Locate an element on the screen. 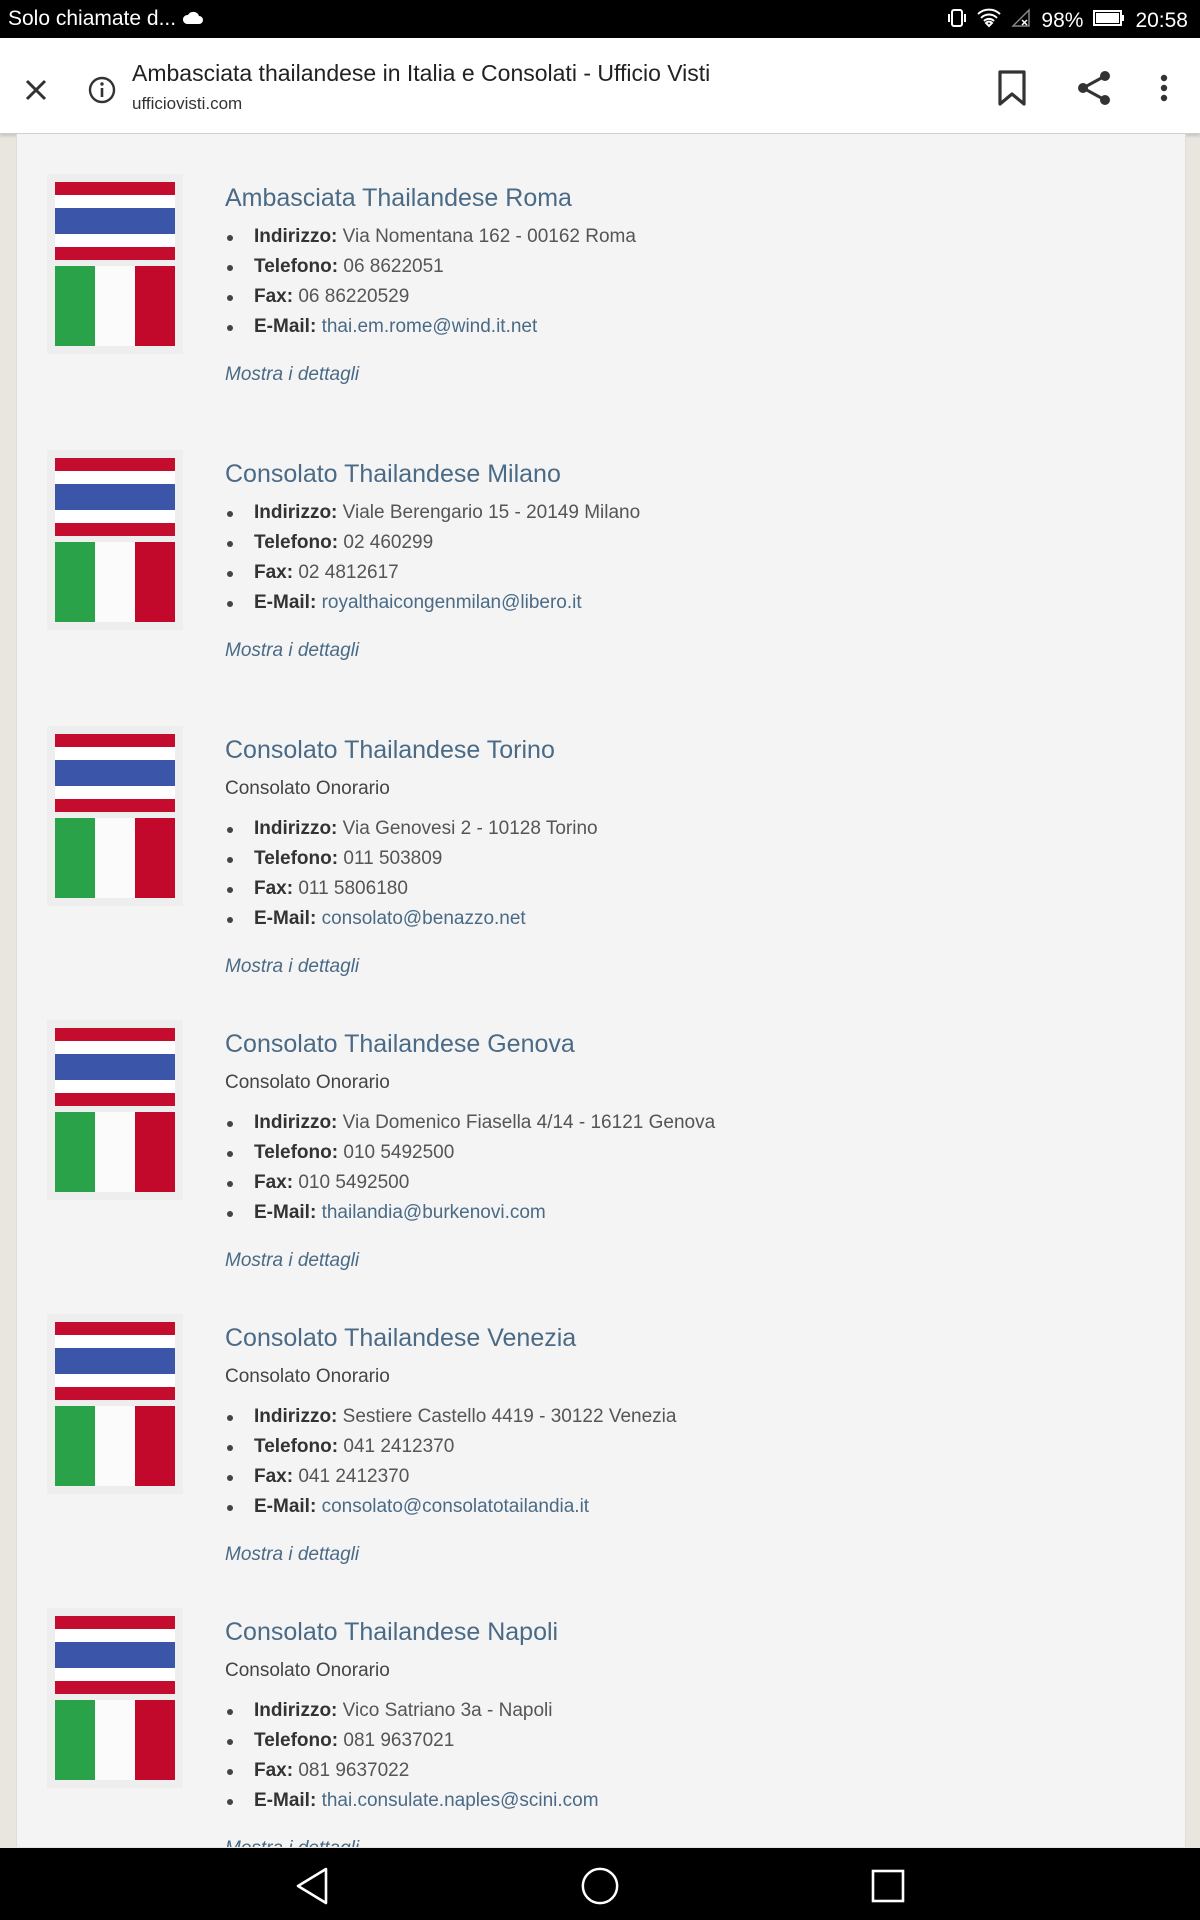 This screenshot has width=1200, height=1920. email-item: E-Mail: consolato@benazzo.net is located at coordinates (411, 919).